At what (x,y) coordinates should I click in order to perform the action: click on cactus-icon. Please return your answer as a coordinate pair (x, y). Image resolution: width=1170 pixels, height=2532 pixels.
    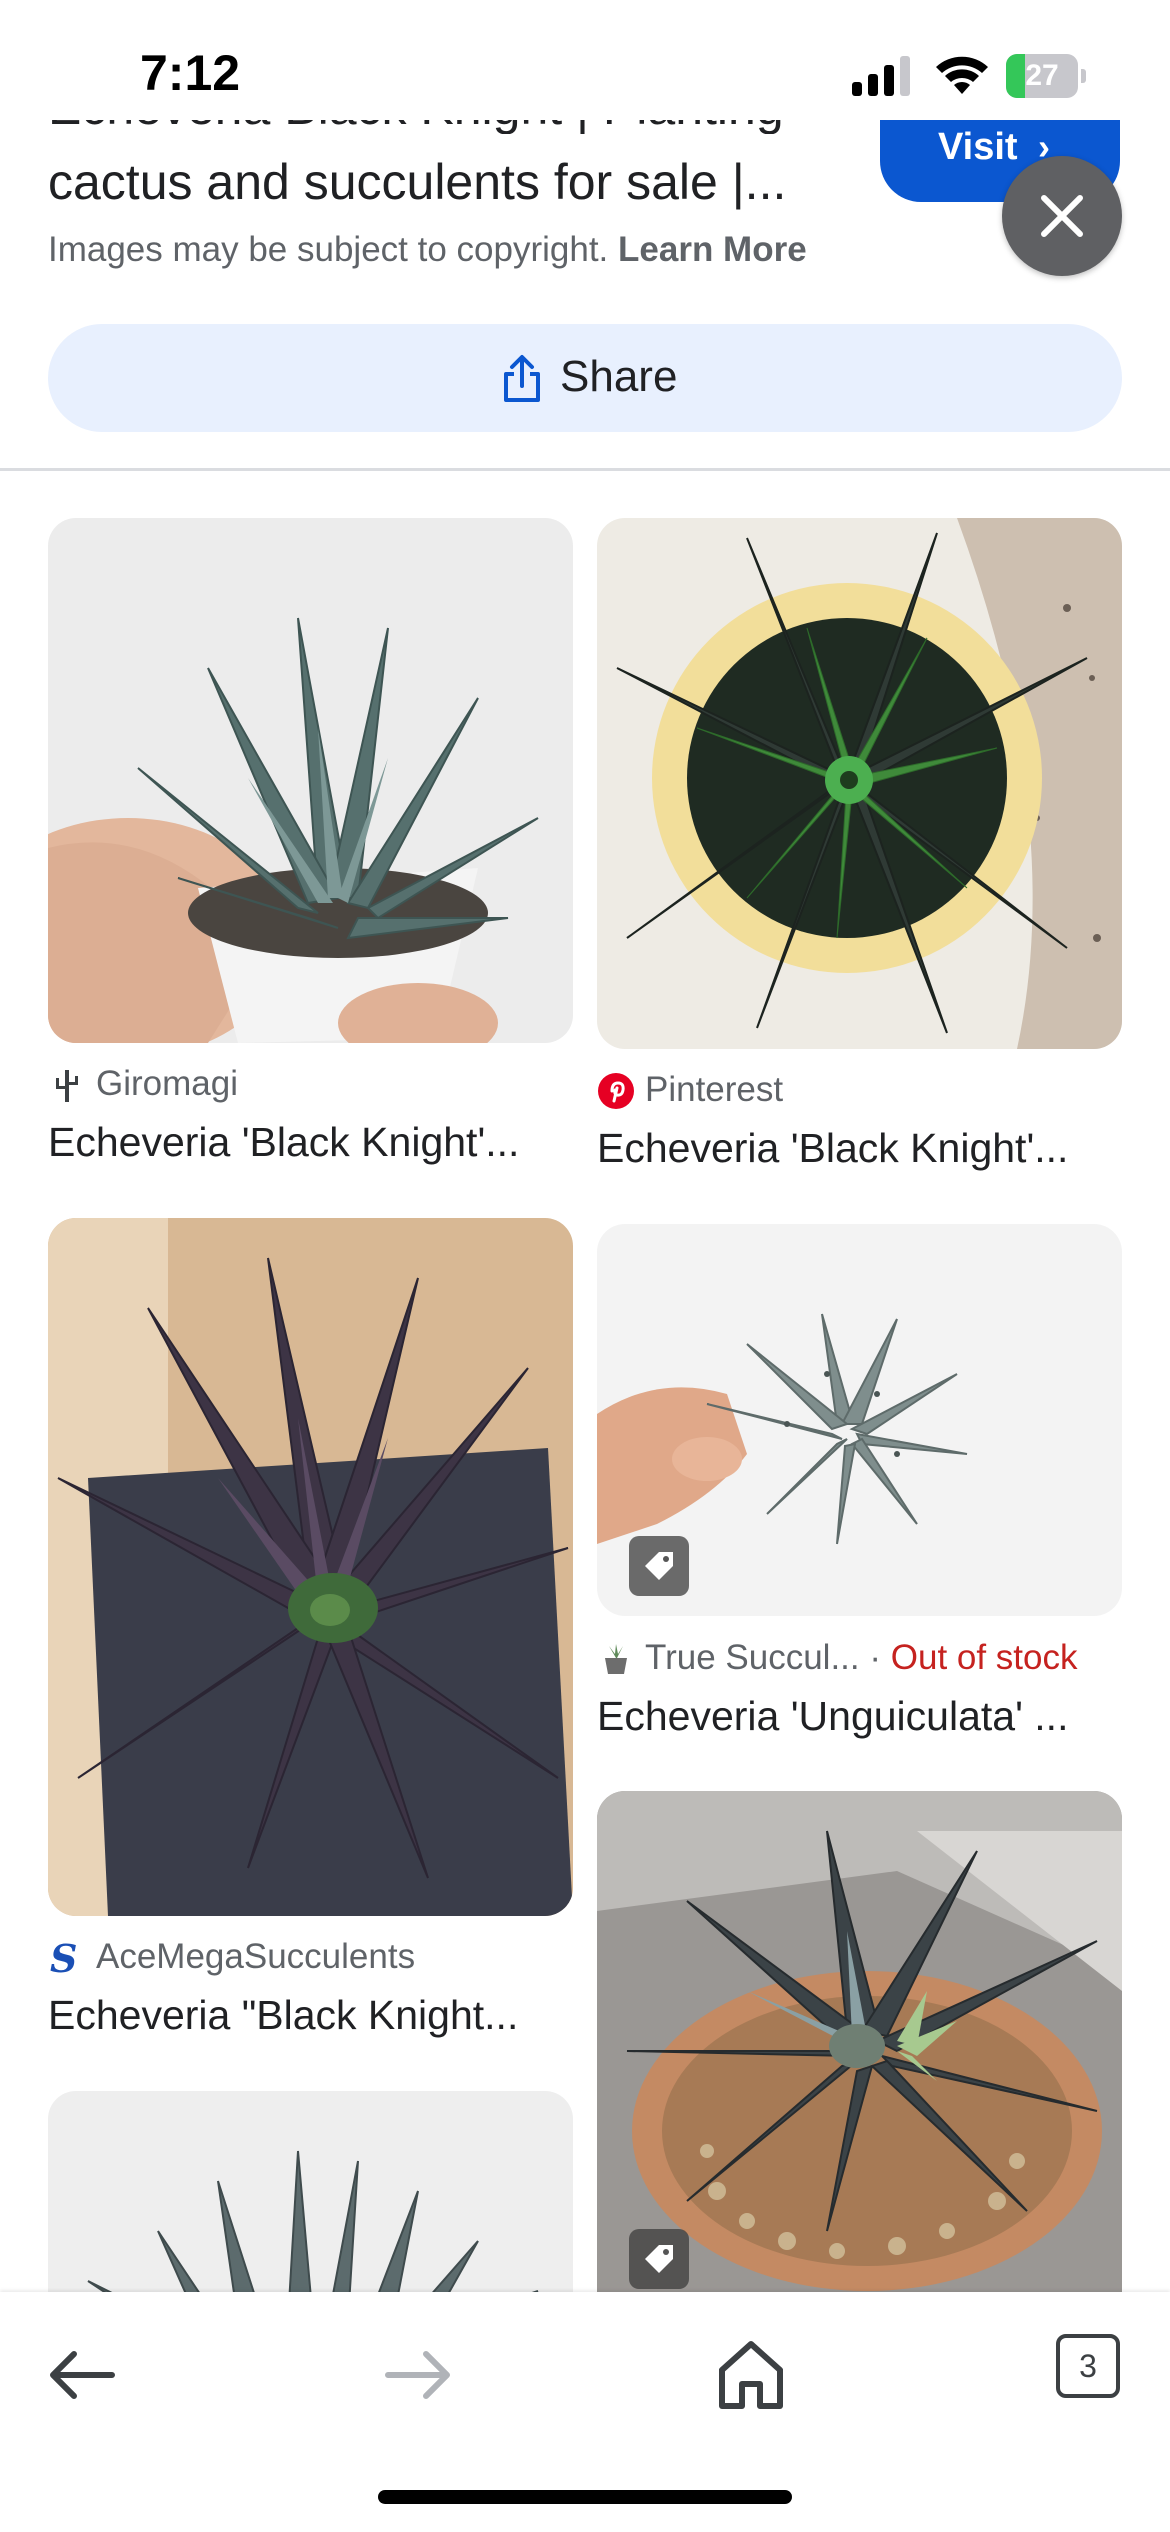
    Looking at the image, I should click on (67, 1086).